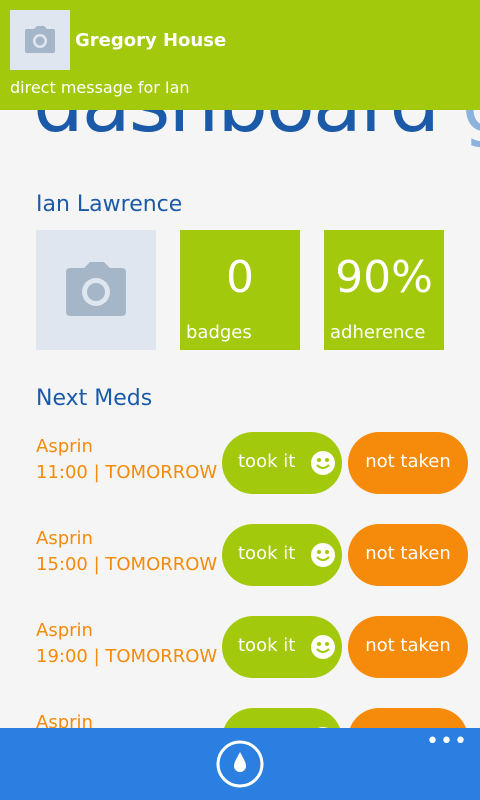 The width and height of the screenshot is (480, 800). Describe the element at coordinates (240, 277) in the screenshot. I see `badges-count: 0` at that location.